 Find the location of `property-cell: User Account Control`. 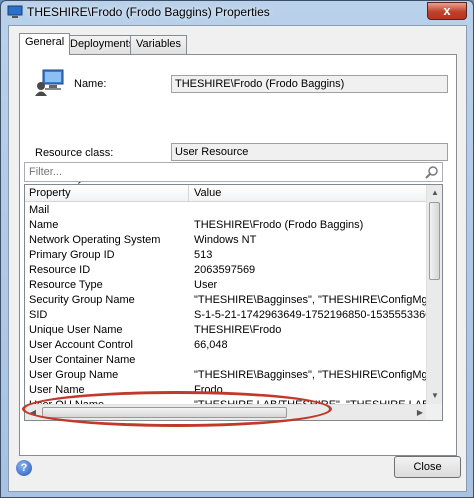

property-cell: User Account Control is located at coordinates (81, 345).